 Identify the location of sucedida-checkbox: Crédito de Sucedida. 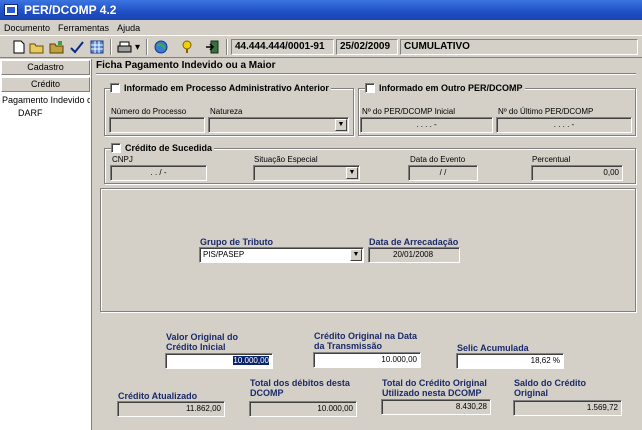
(163, 148).